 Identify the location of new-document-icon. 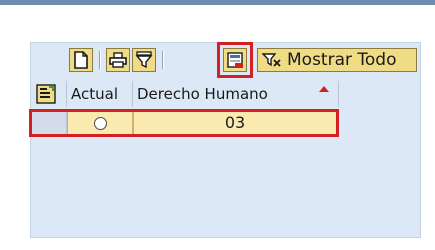
(81, 60).